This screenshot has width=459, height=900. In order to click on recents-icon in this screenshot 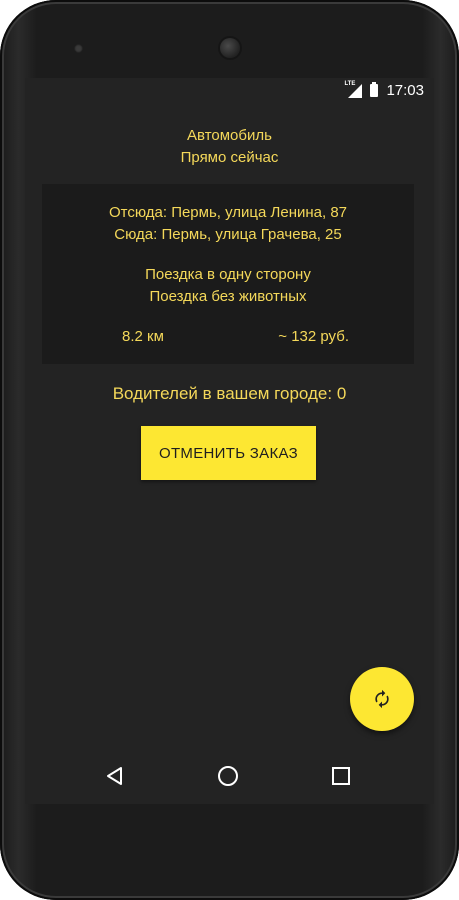, I will do `click(341, 776)`.